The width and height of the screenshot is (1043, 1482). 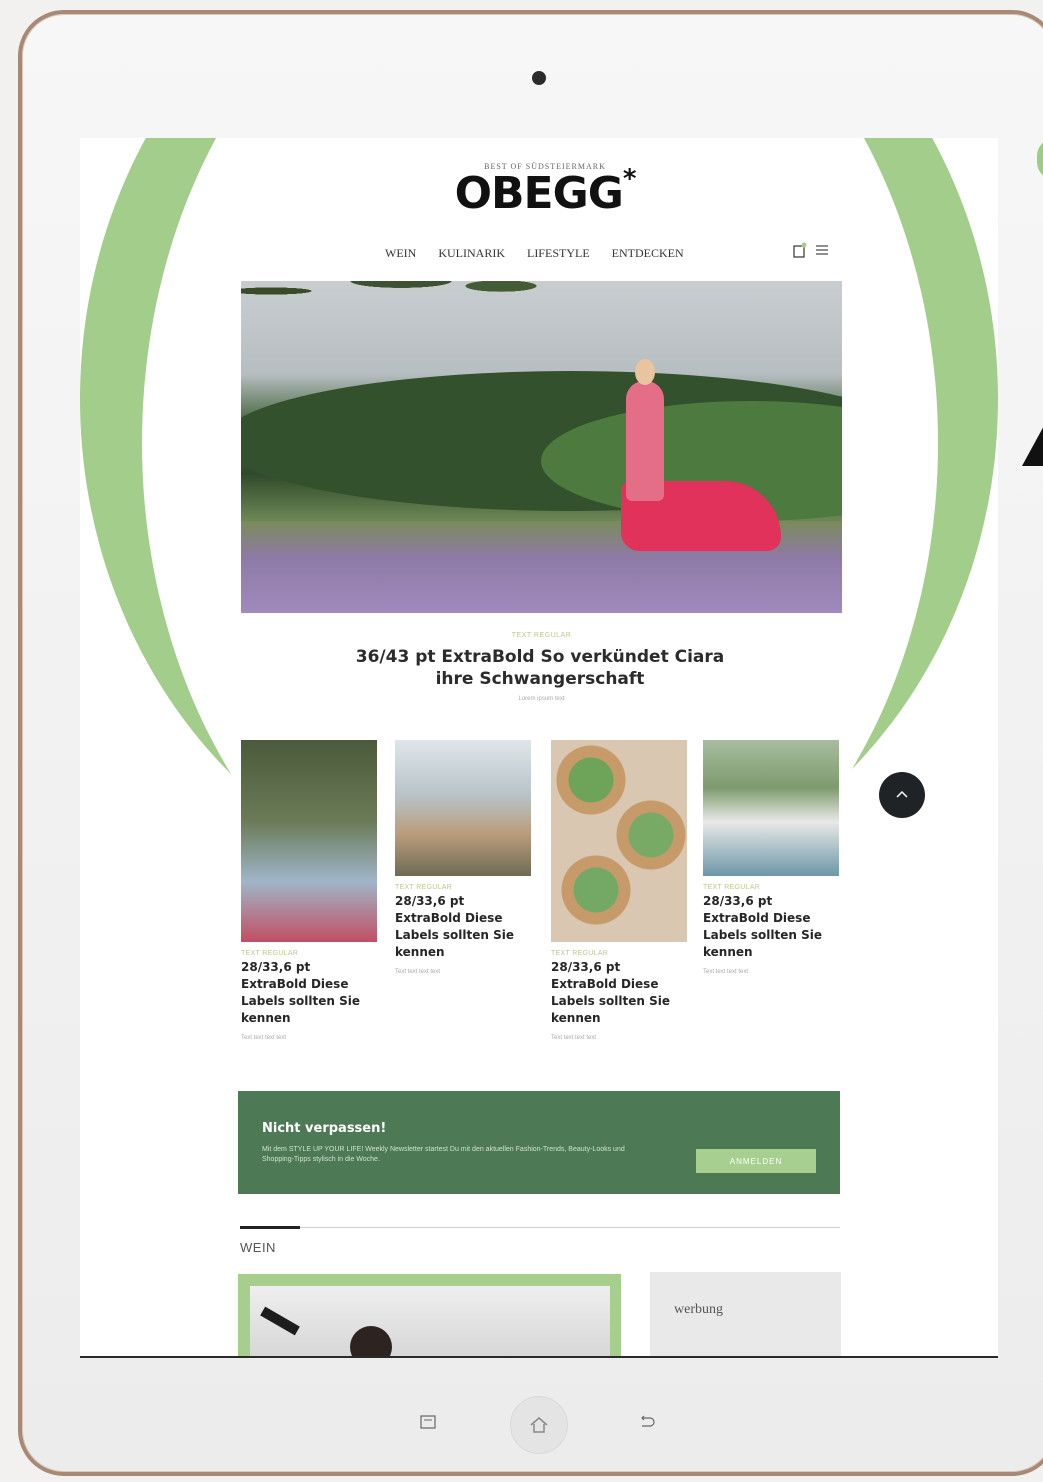 What do you see at coordinates (646, 1422) in the screenshot?
I see `back-icon` at bounding box center [646, 1422].